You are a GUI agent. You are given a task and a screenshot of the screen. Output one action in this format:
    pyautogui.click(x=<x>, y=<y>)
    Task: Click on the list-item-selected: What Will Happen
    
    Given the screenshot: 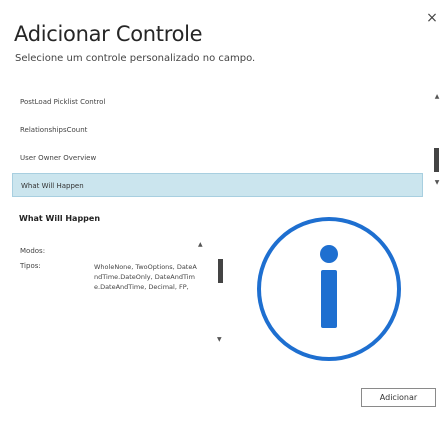 What is the action you would take?
    pyautogui.click(x=217, y=185)
    